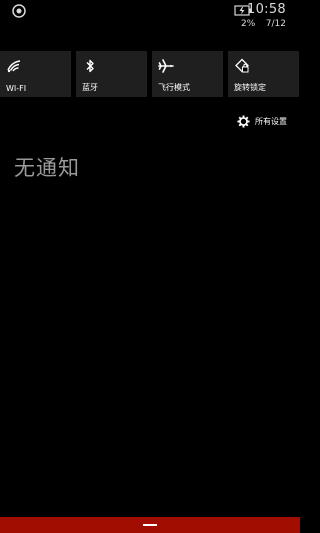  Describe the element at coordinates (166, 66) in the screenshot. I see `airplane-icon` at that location.